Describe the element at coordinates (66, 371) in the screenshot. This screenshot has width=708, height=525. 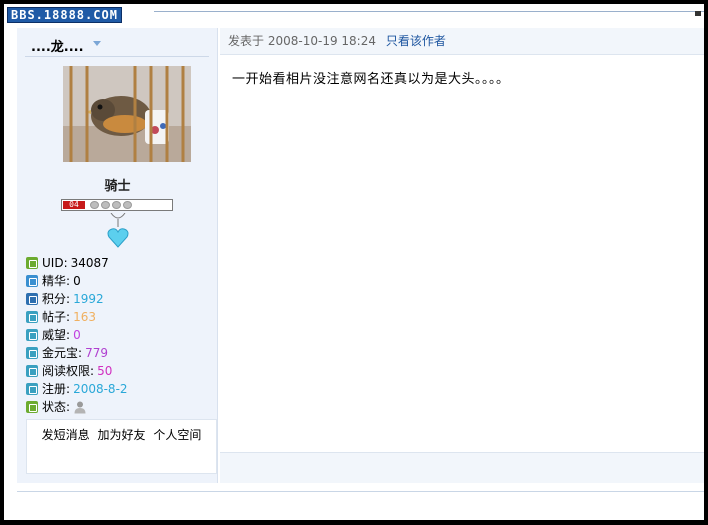
I see `stat-label: 阅读权限` at that location.